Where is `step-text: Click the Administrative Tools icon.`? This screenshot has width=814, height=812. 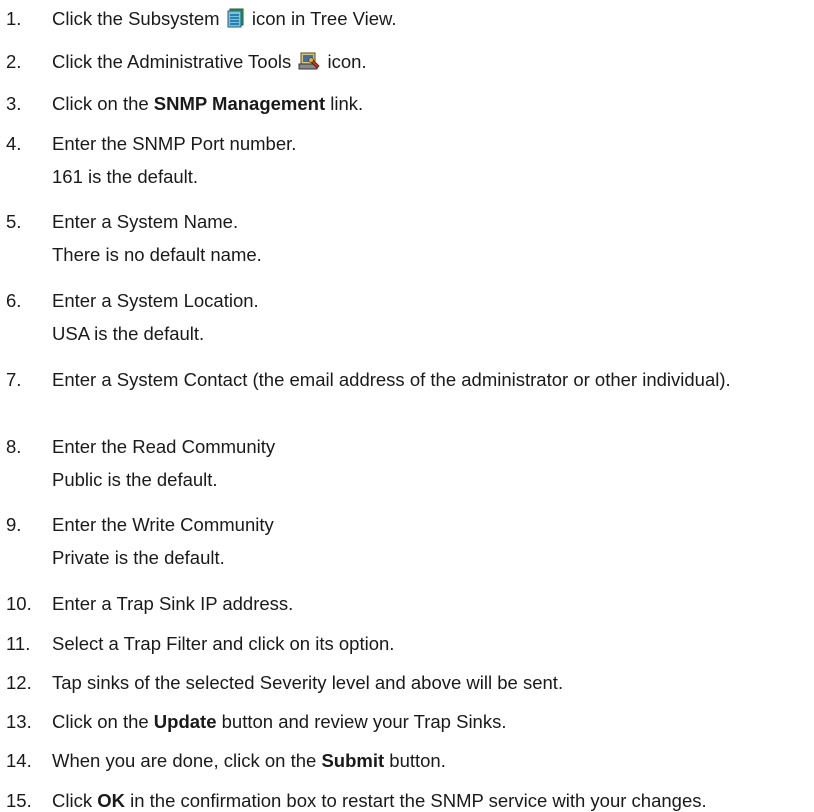
step-text: Click the Administrative Tools icon. is located at coordinates (429, 63).